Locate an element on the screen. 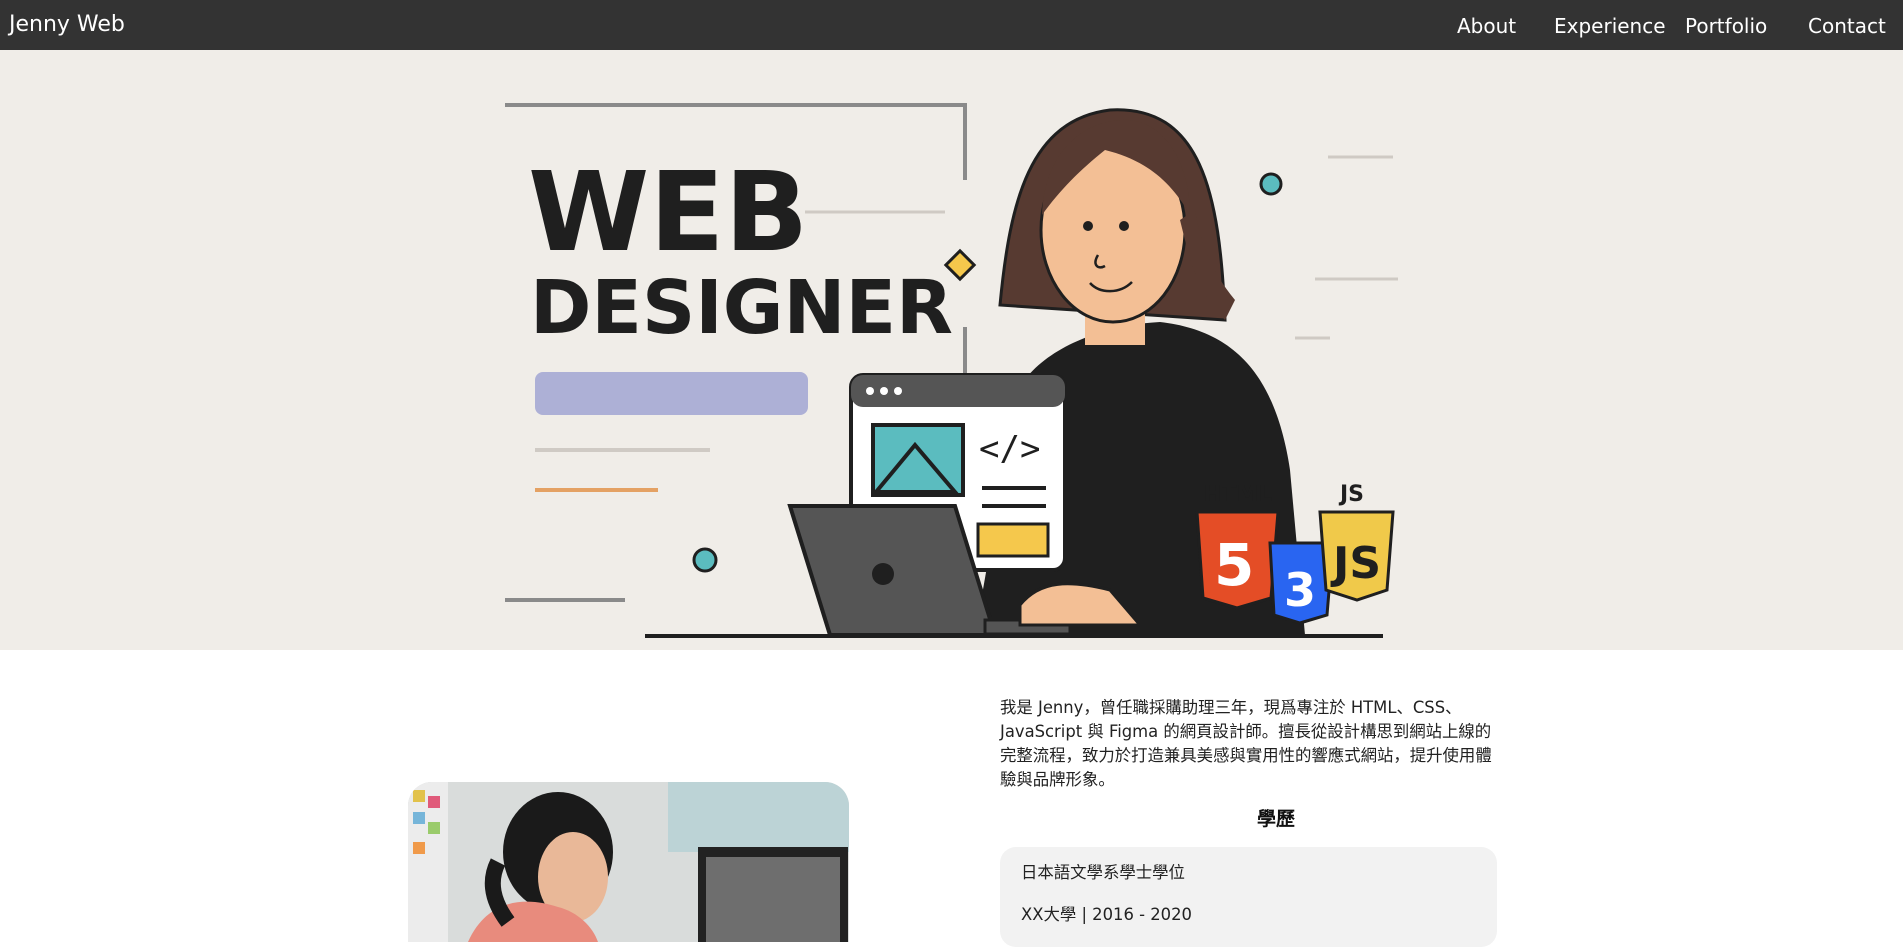 The image size is (1903, 947). nav-link-contact: Contact is located at coordinates (1847, 25).